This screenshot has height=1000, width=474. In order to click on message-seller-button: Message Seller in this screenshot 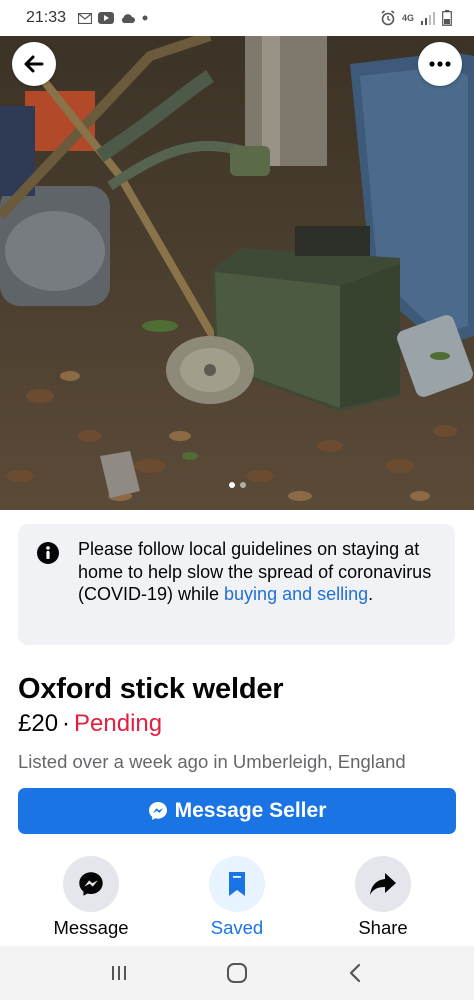, I will do `click(237, 811)`.